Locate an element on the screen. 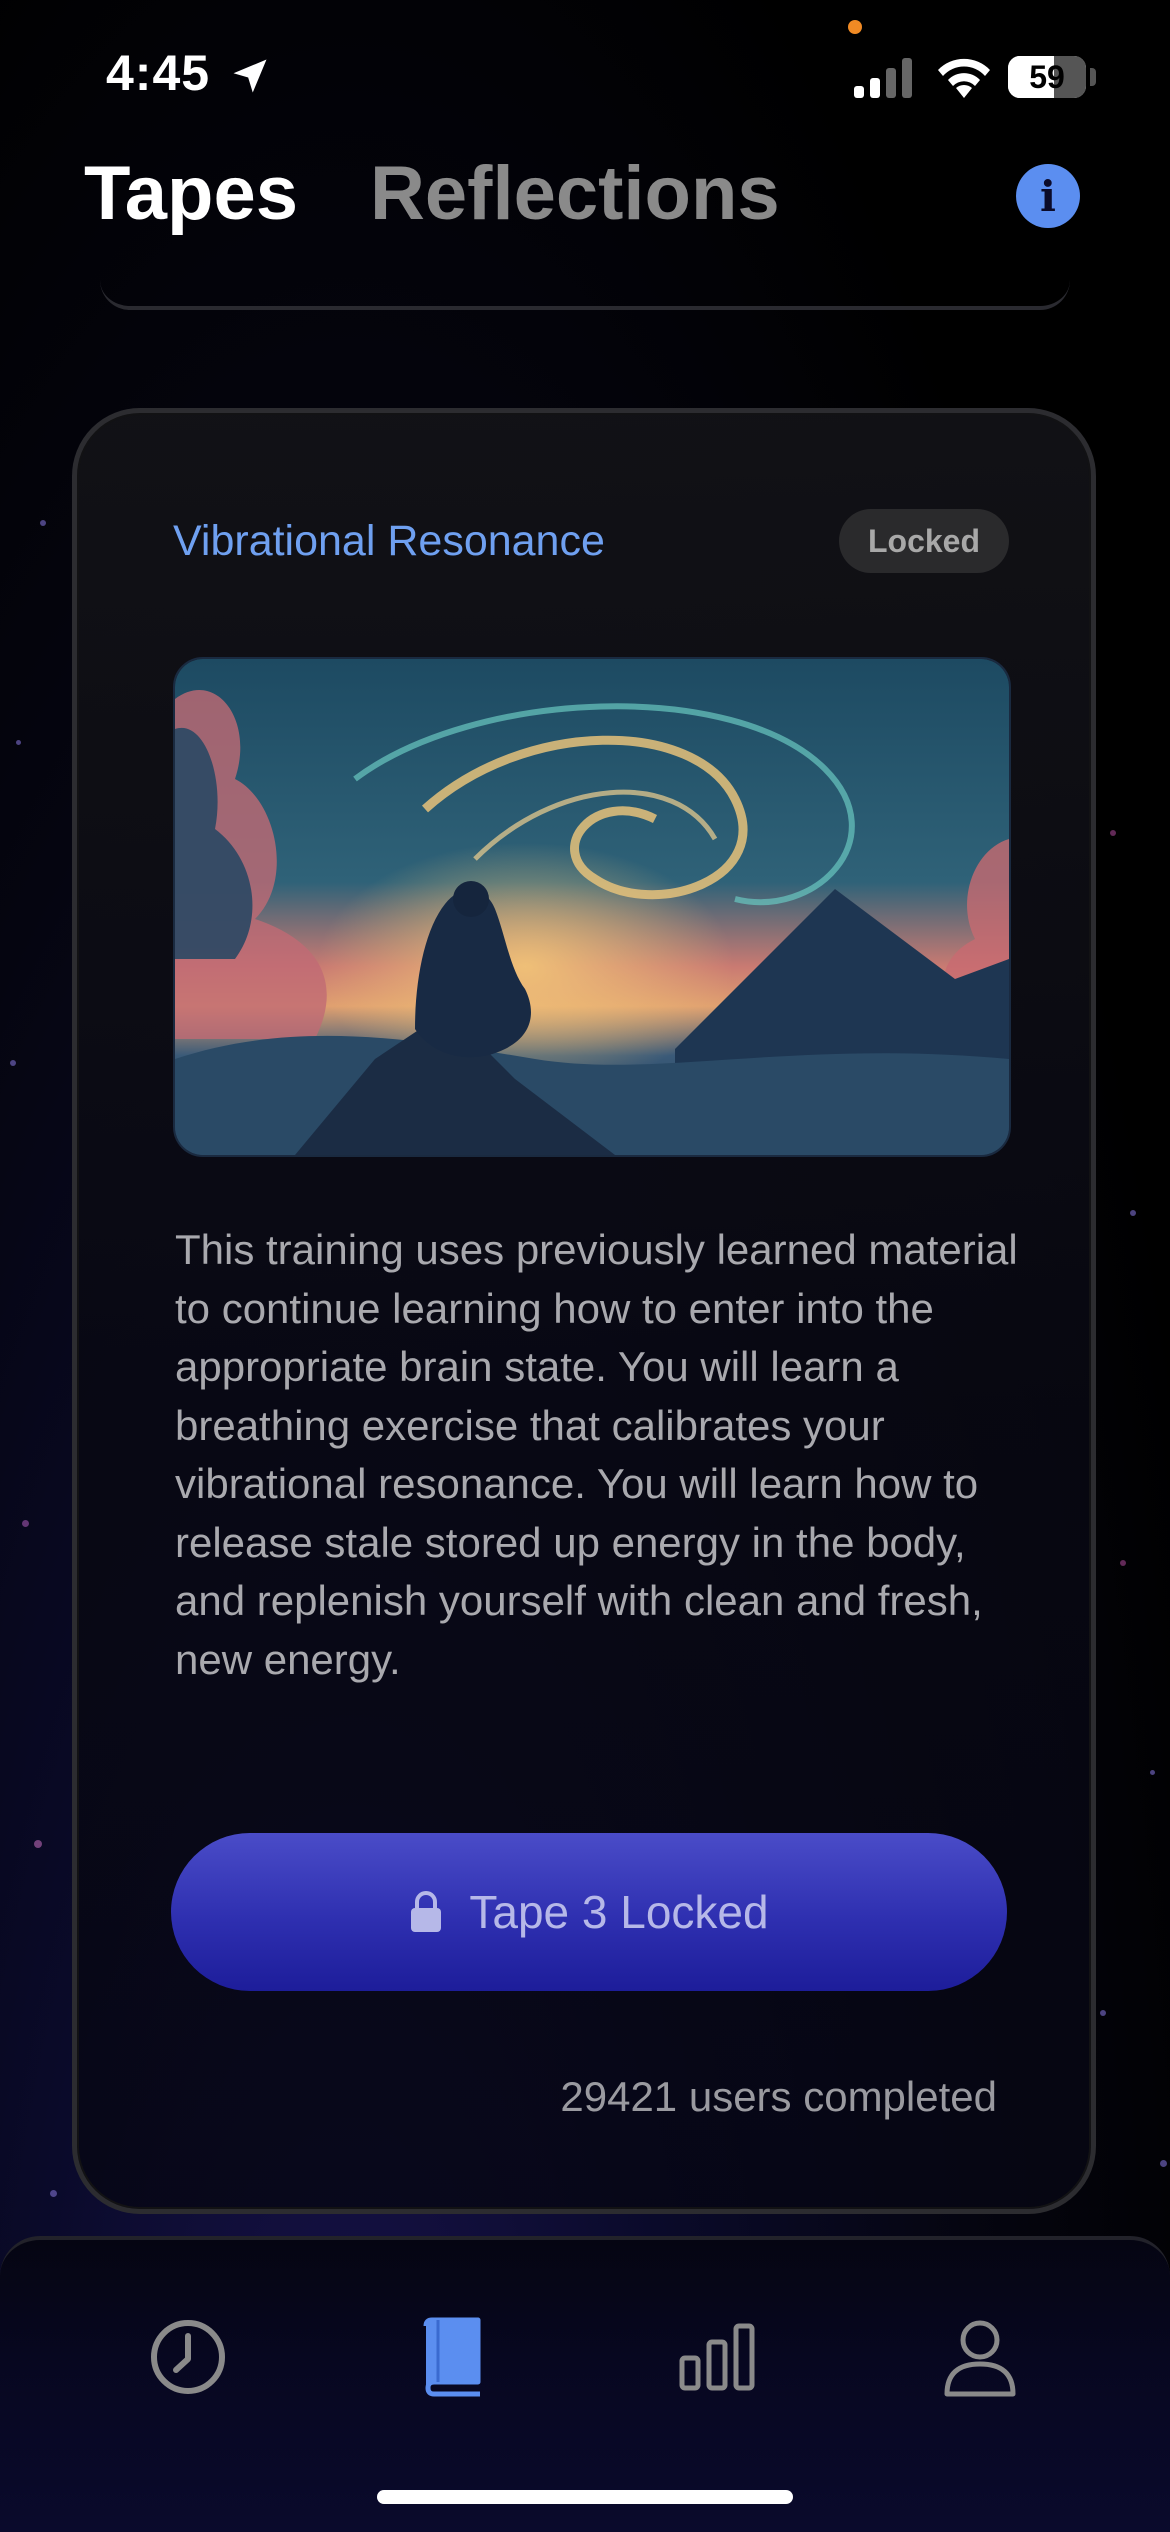  locked-badge: Locked is located at coordinates (924, 541).